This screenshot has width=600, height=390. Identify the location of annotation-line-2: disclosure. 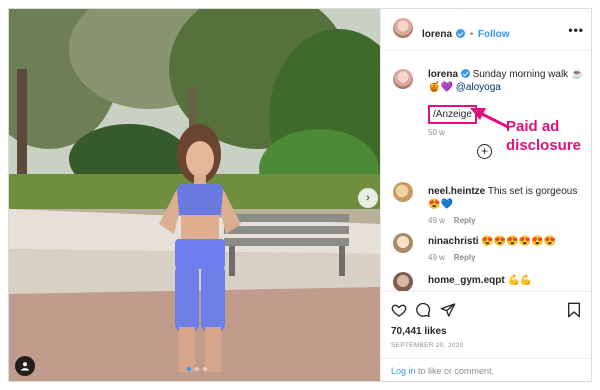
(544, 145).